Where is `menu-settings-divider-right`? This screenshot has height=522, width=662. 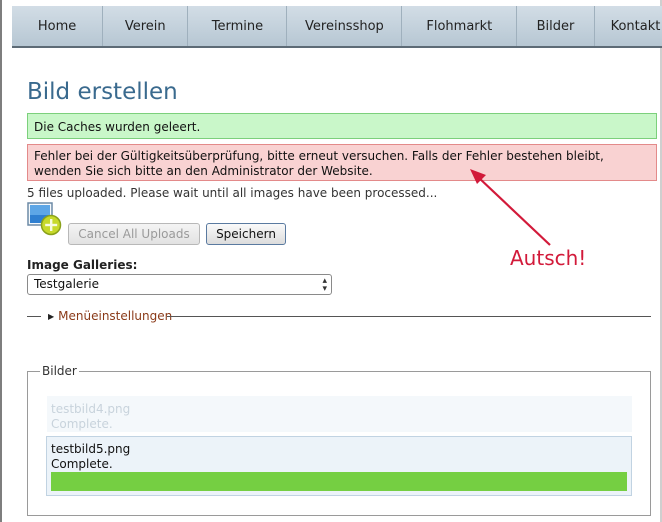 menu-settings-divider-right is located at coordinates (409, 316).